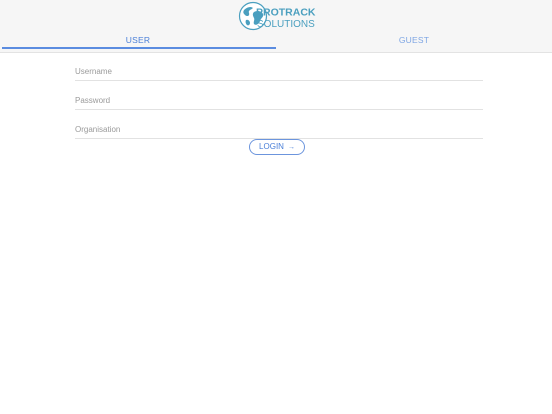 Image resolution: width=552 pixels, height=414 pixels. I want to click on password-input, so click(279, 100).